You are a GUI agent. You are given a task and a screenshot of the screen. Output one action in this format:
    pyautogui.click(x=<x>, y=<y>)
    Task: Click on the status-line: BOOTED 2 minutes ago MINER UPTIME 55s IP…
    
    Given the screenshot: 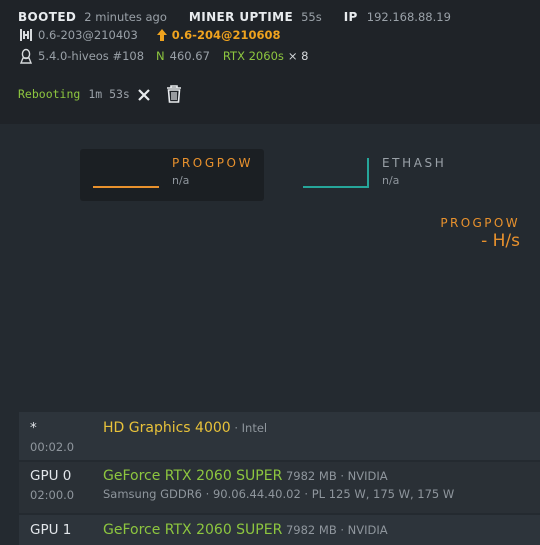 What is the action you would take?
    pyautogui.click(x=234, y=17)
    